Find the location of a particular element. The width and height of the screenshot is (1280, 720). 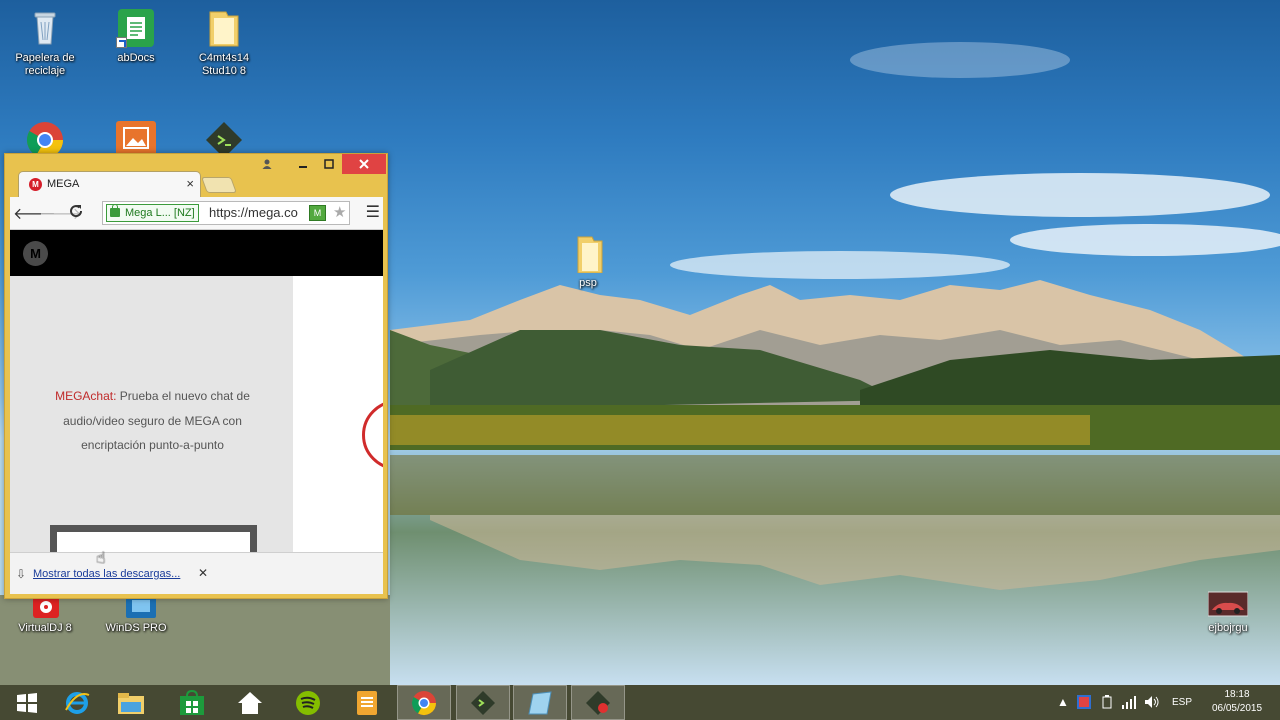

bookmark-star-icon: ★ is located at coordinates (339, 212).